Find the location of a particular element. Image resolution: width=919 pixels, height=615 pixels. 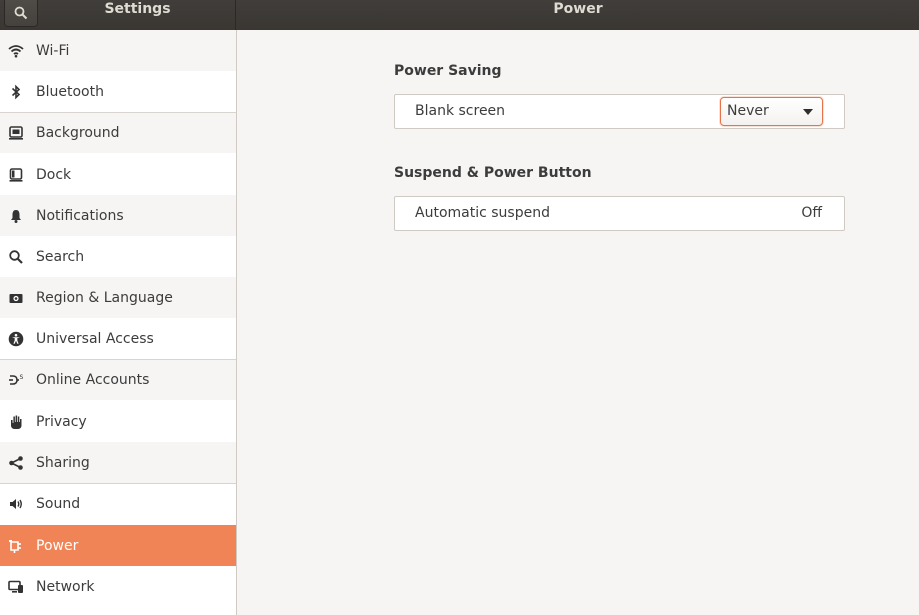

sidebar-item-label: Wi-Fi is located at coordinates (53, 50).